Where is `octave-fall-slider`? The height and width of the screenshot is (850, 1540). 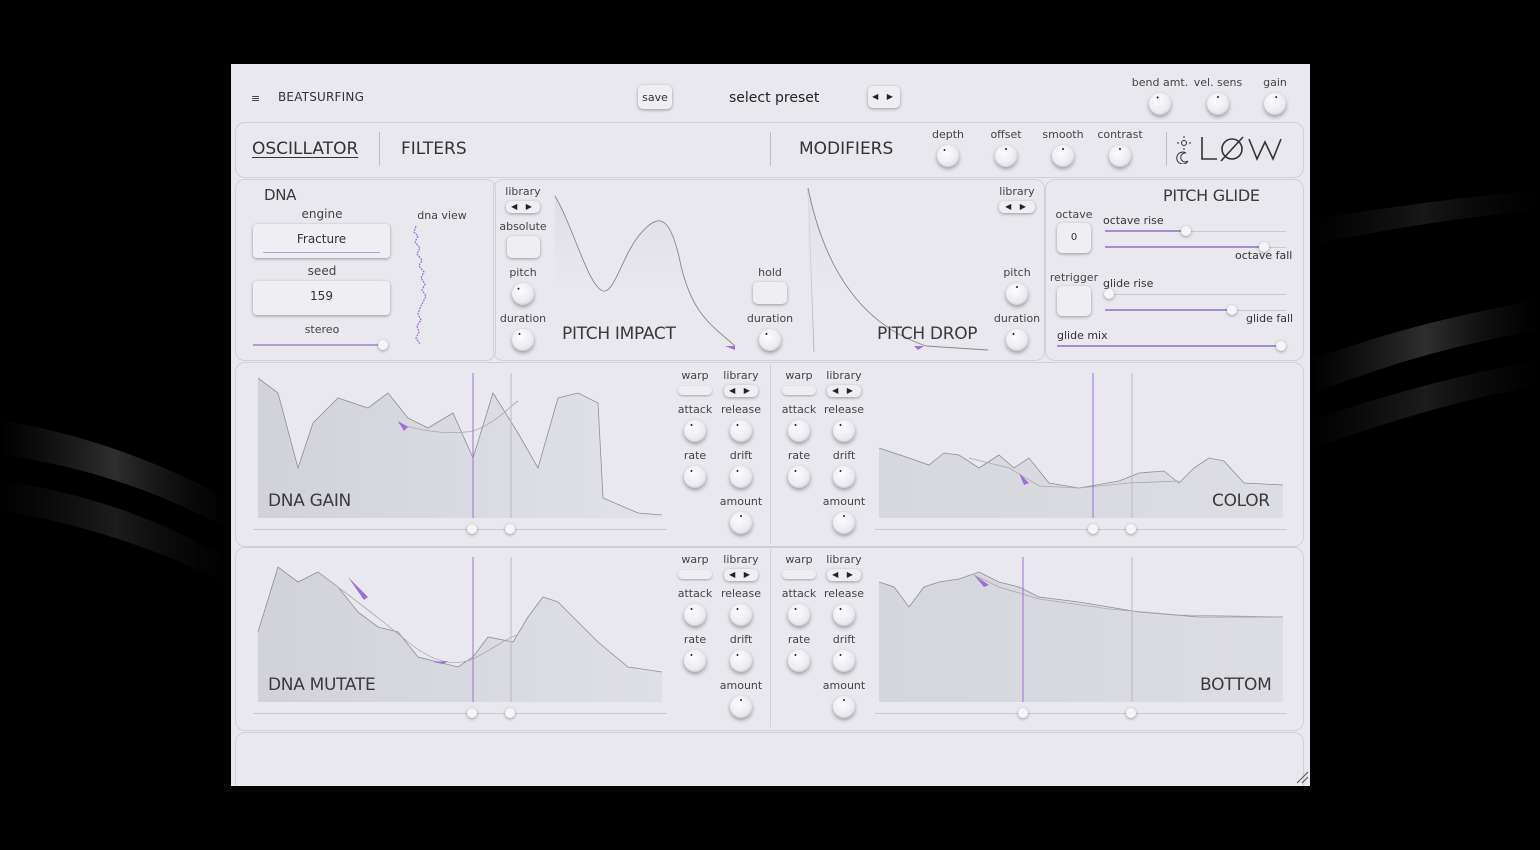 octave-fall-slider is located at coordinates (1195, 247).